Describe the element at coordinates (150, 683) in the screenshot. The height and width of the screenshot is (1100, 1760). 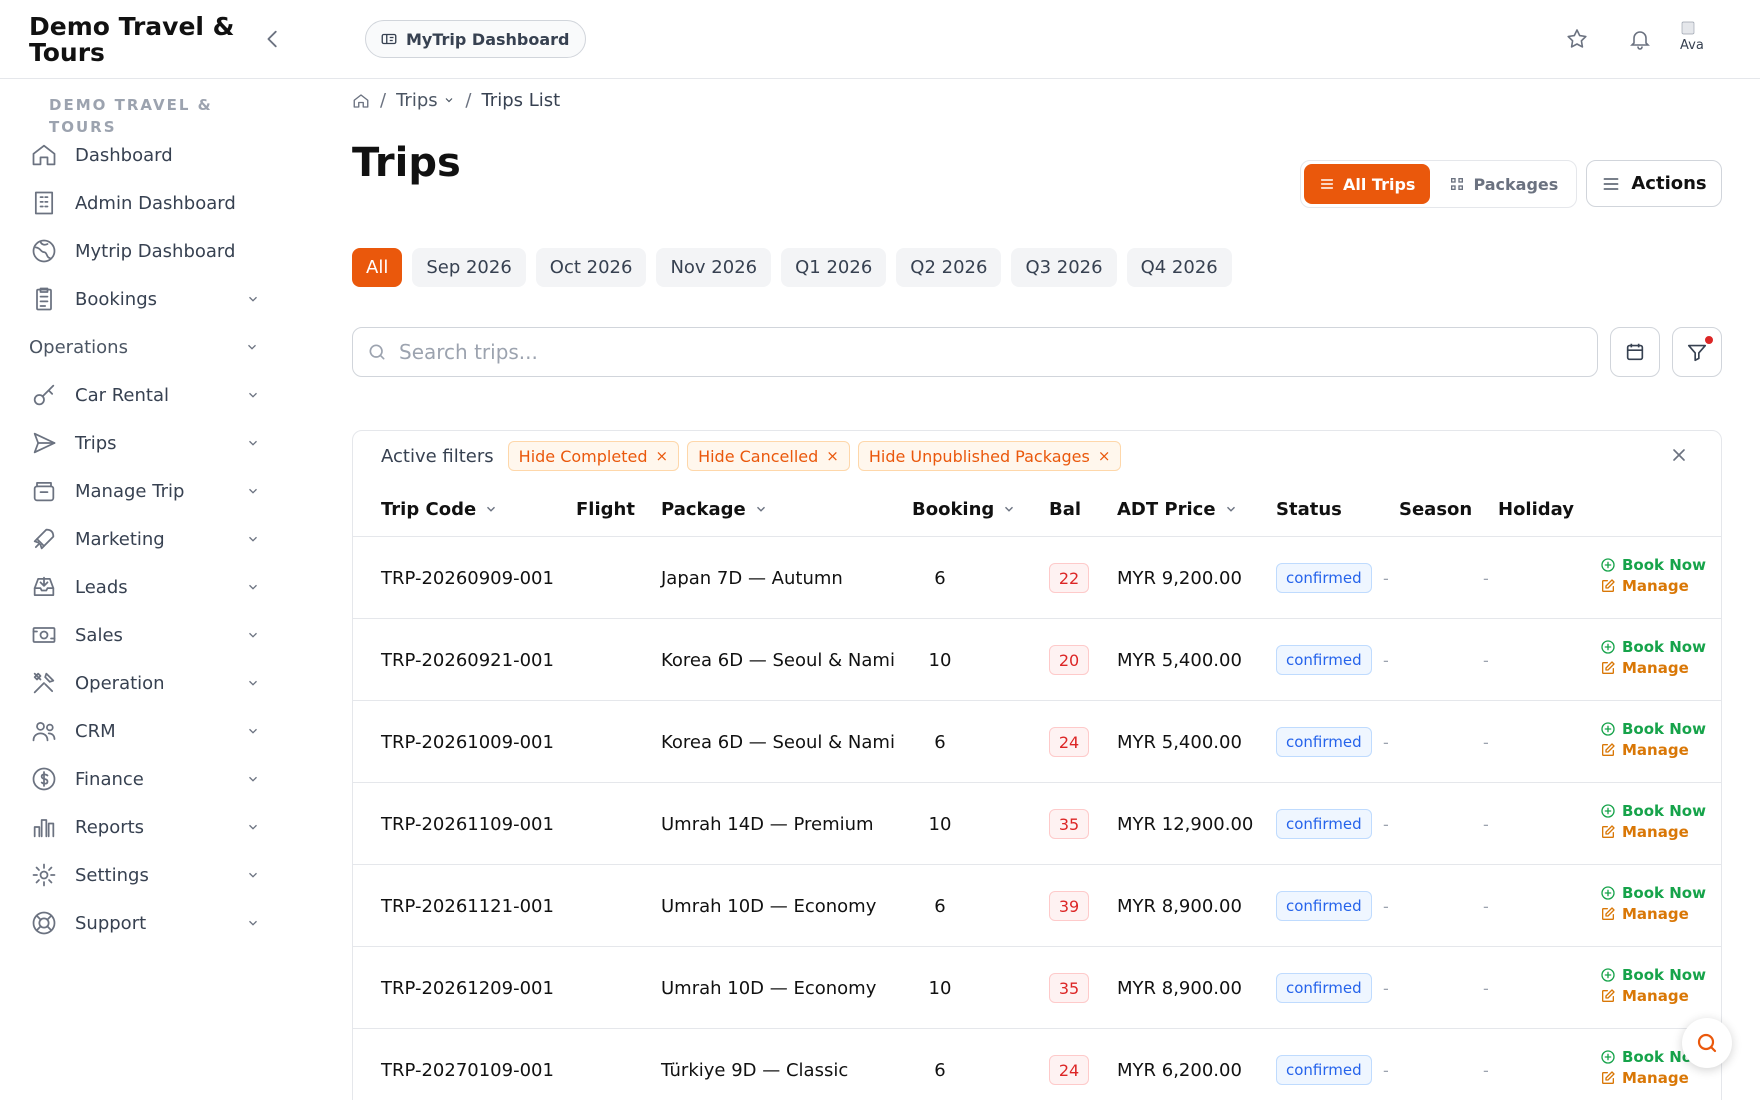
I see `sidebar-item-operation: Operation` at that location.